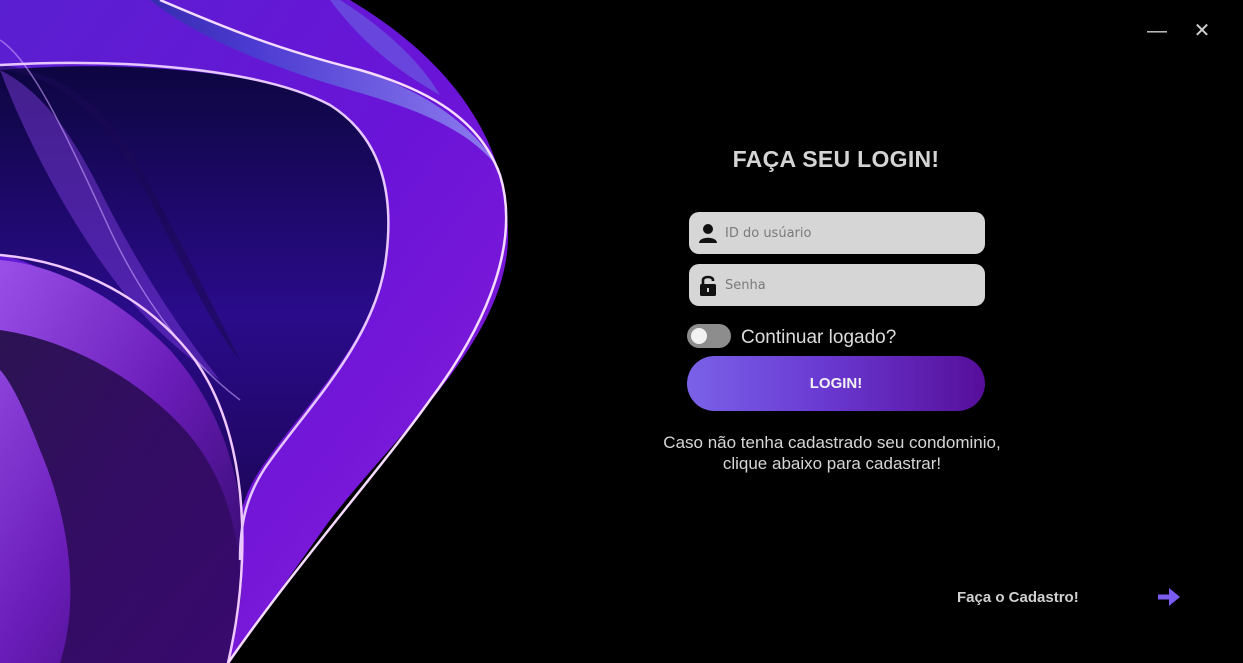 Image resolution: width=1243 pixels, height=663 pixels. Describe the element at coordinates (832, 463) in the screenshot. I see `register-info-line-2: clique abaixo para cadastrar!` at that location.